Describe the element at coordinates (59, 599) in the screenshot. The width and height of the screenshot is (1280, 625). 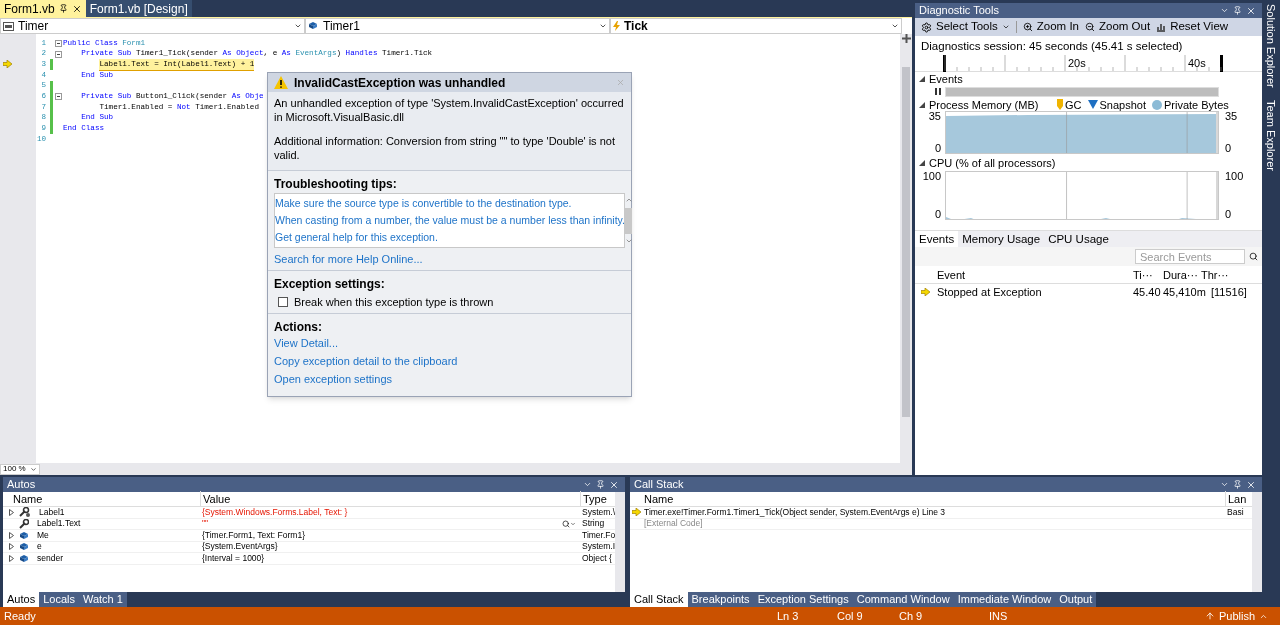
I see `panel-tab: Locals` at that location.